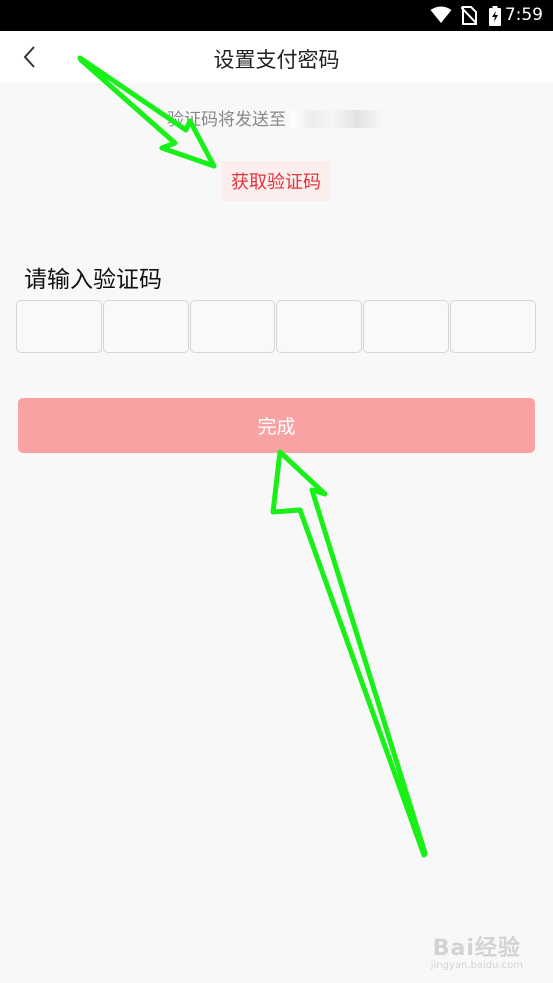 The image size is (553, 983). What do you see at coordinates (276, 15) in the screenshot?
I see `status-bar: 7:59` at bounding box center [276, 15].